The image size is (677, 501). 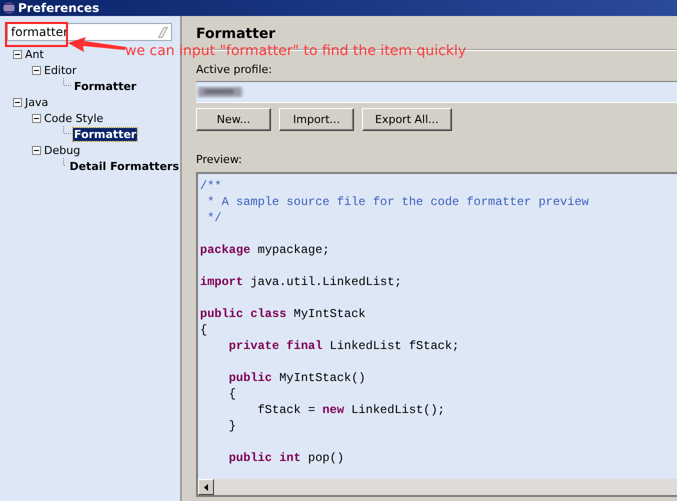 I want to click on left-arrow-icon, so click(x=206, y=487).